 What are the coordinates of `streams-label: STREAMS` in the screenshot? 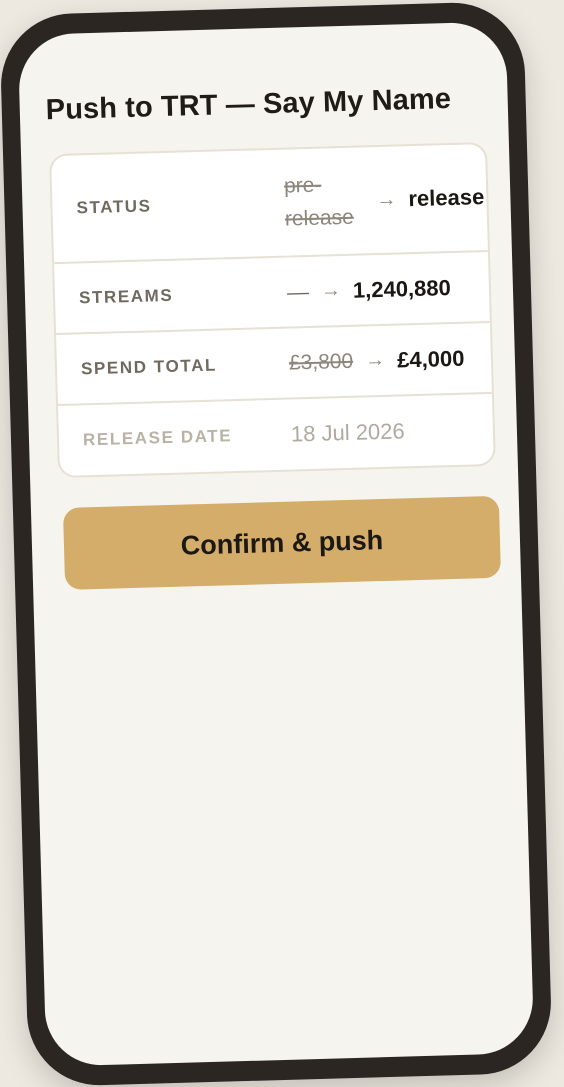 It's located at (126, 296).